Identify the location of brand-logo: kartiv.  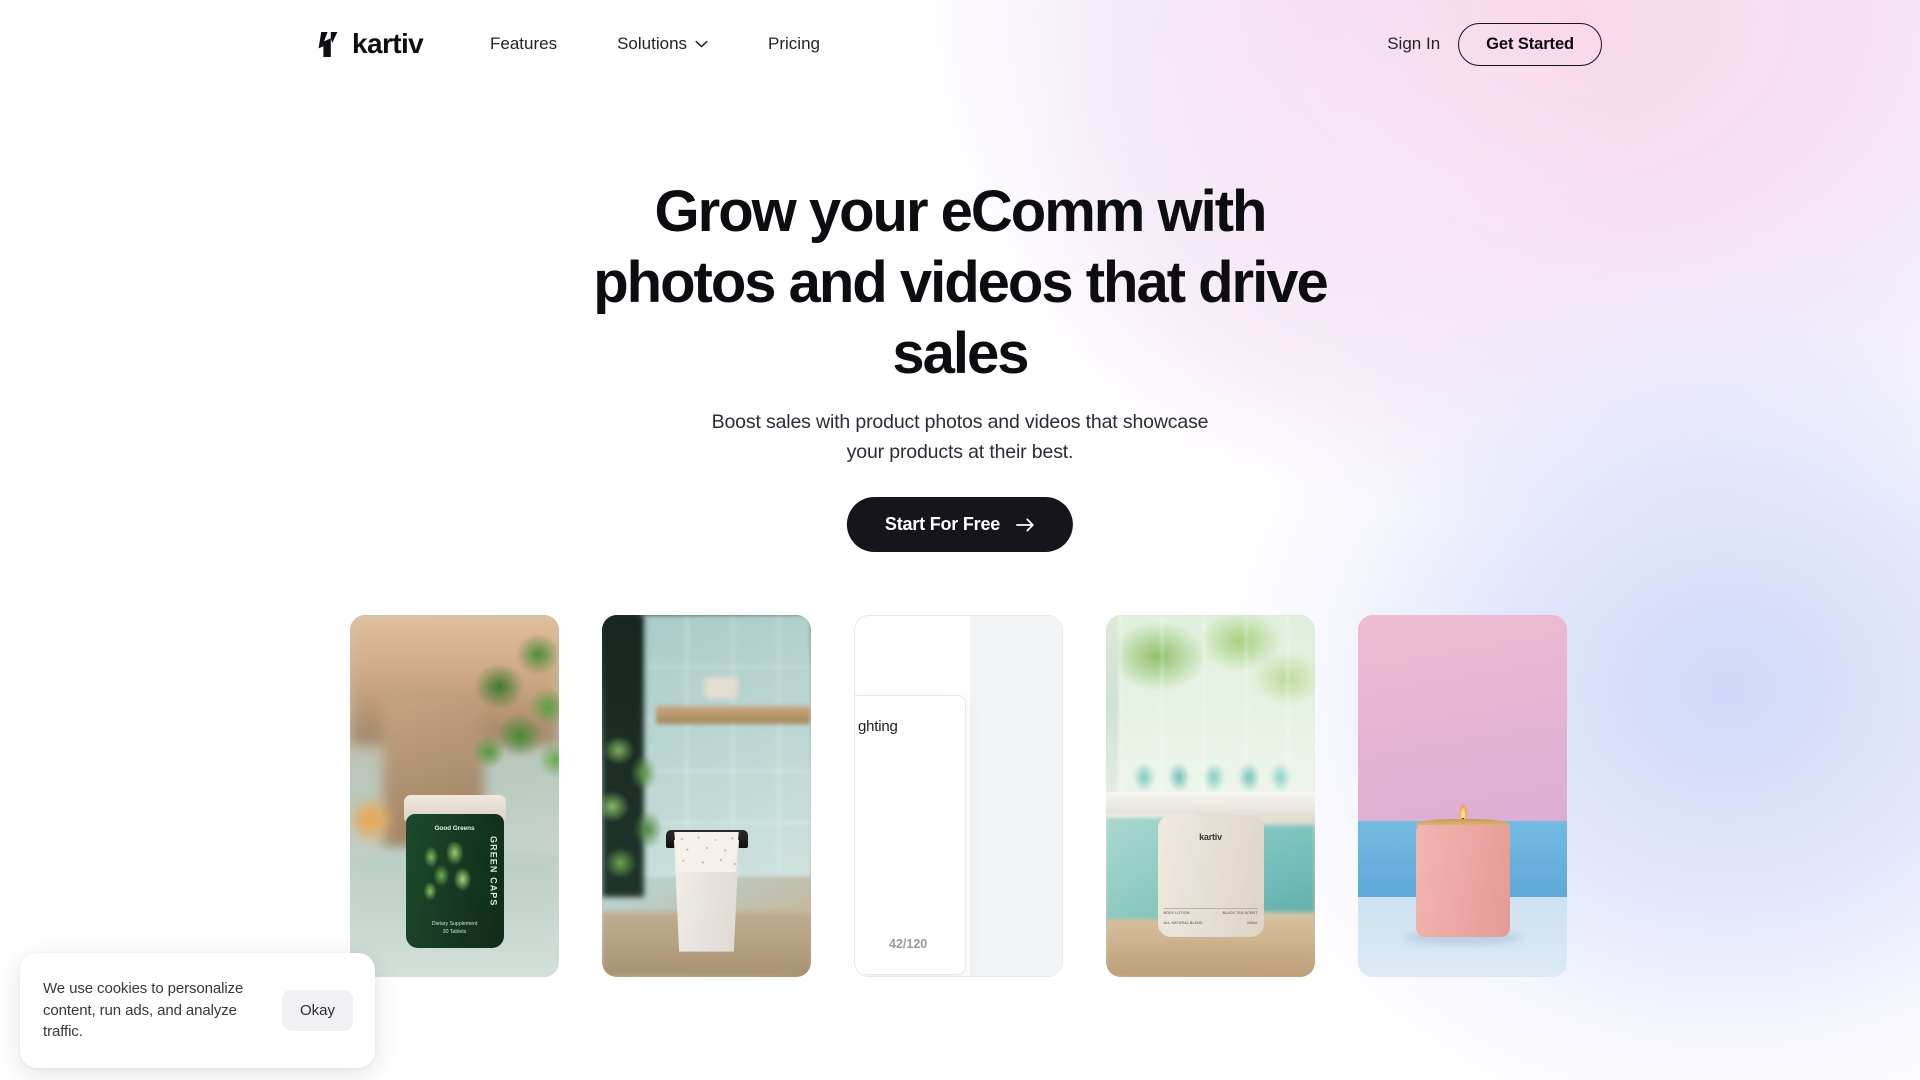
(371, 44).